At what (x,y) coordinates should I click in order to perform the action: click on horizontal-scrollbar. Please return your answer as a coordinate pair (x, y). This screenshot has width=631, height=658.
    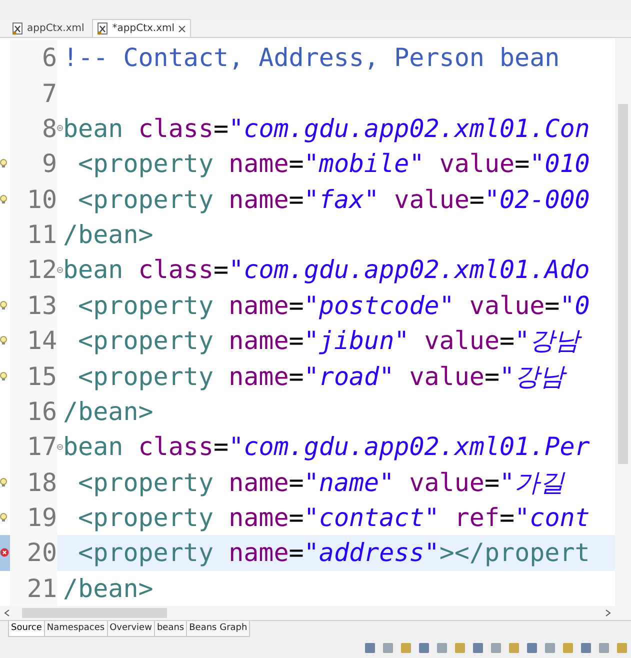
    Looking at the image, I should click on (307, 613).